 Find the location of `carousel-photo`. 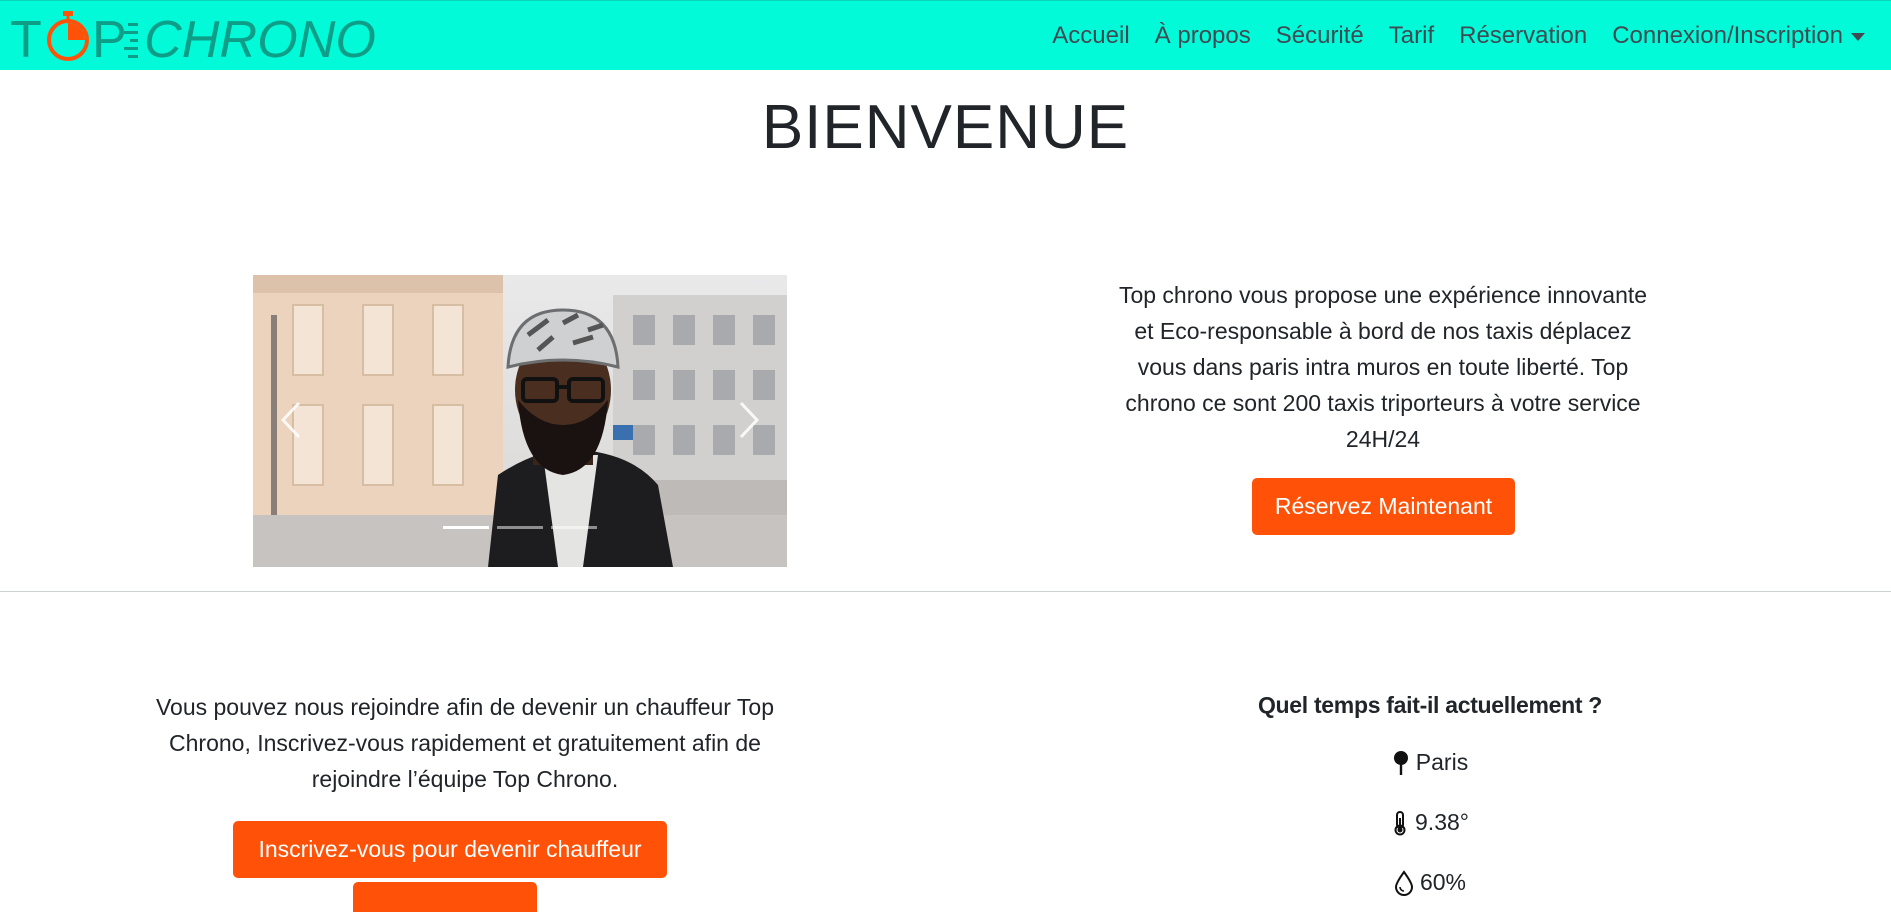

carousel-photo is located at coordinates (520, 421).